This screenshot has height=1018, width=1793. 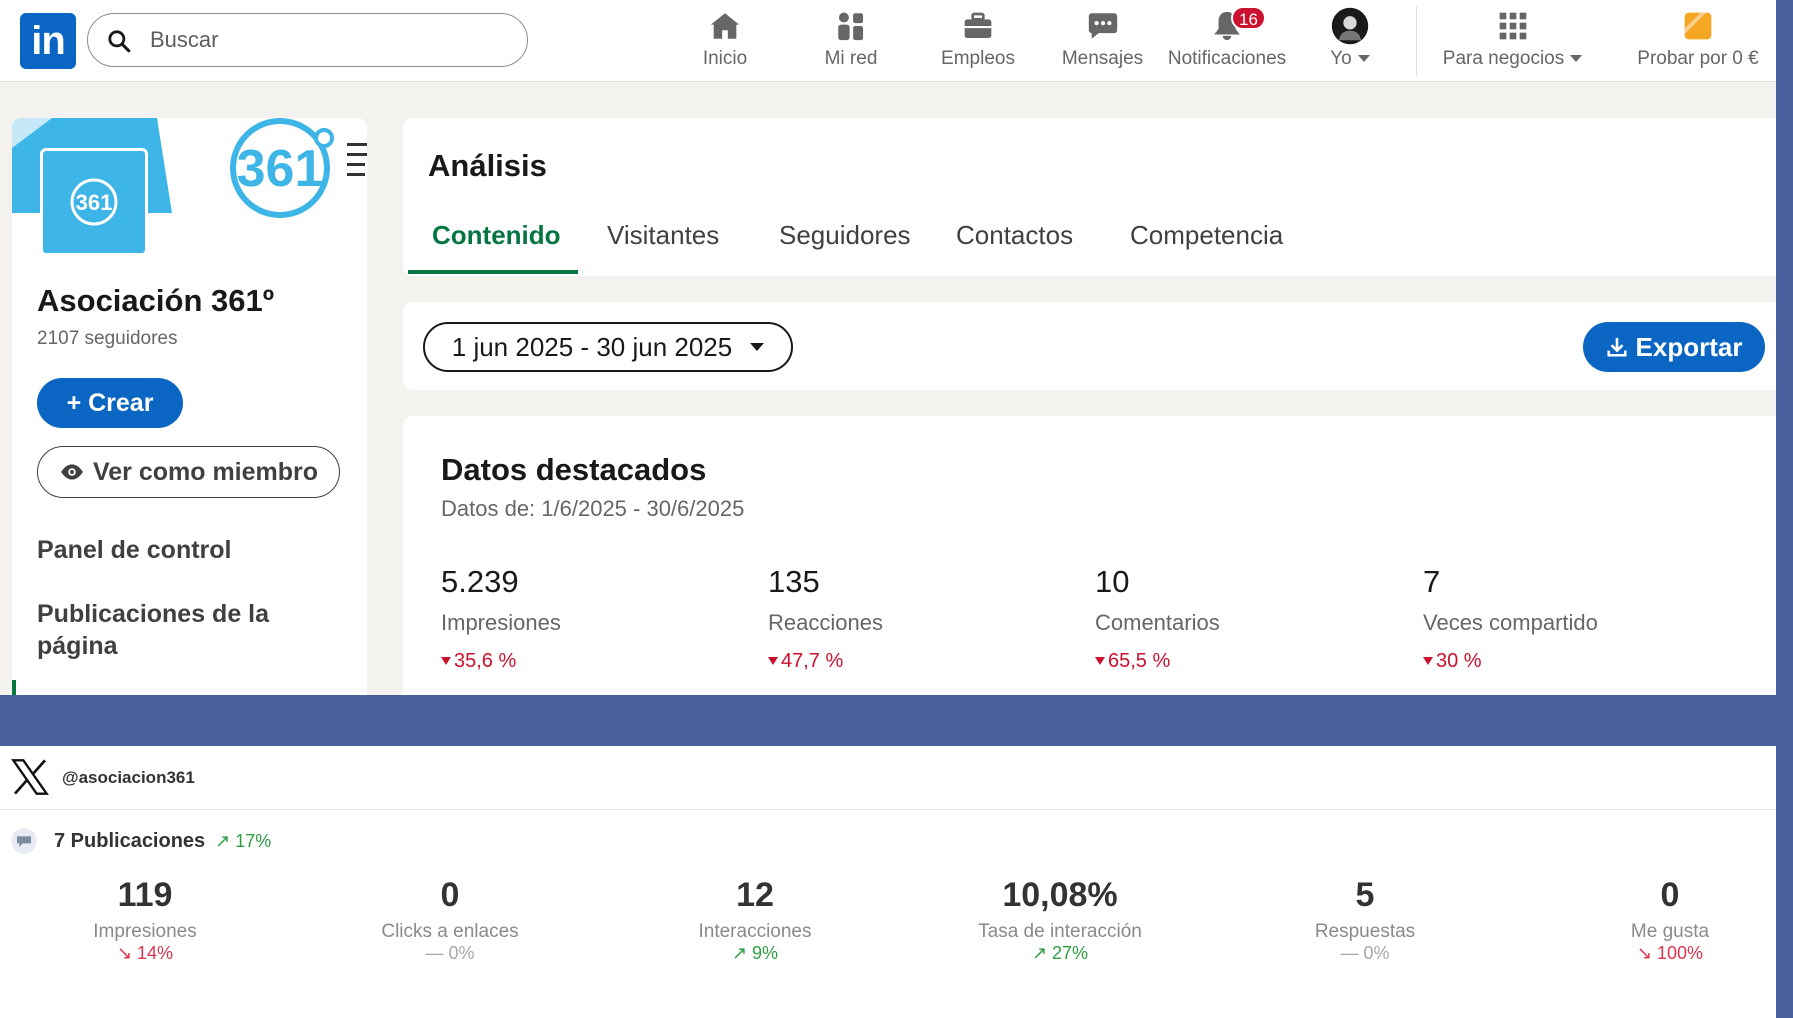 What do you see at coordinates (14, 687) in the screenshot?
I see `sidebar-active-indicator` at bounding box center [14, 687].